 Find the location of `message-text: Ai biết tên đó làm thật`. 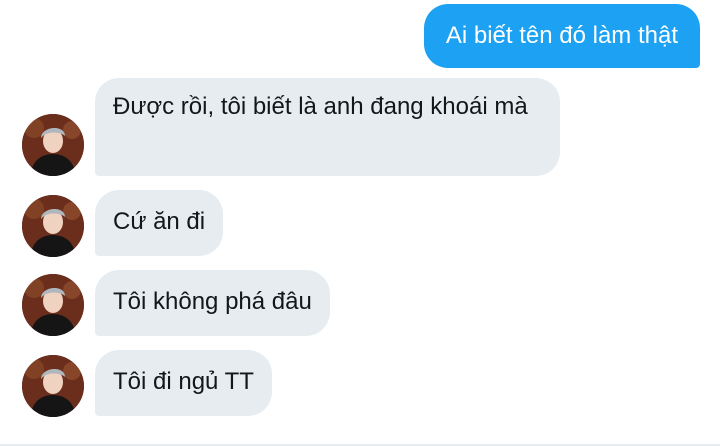

message-text: Ai biết tên đó làm thật is located at coordinates (561, 35).